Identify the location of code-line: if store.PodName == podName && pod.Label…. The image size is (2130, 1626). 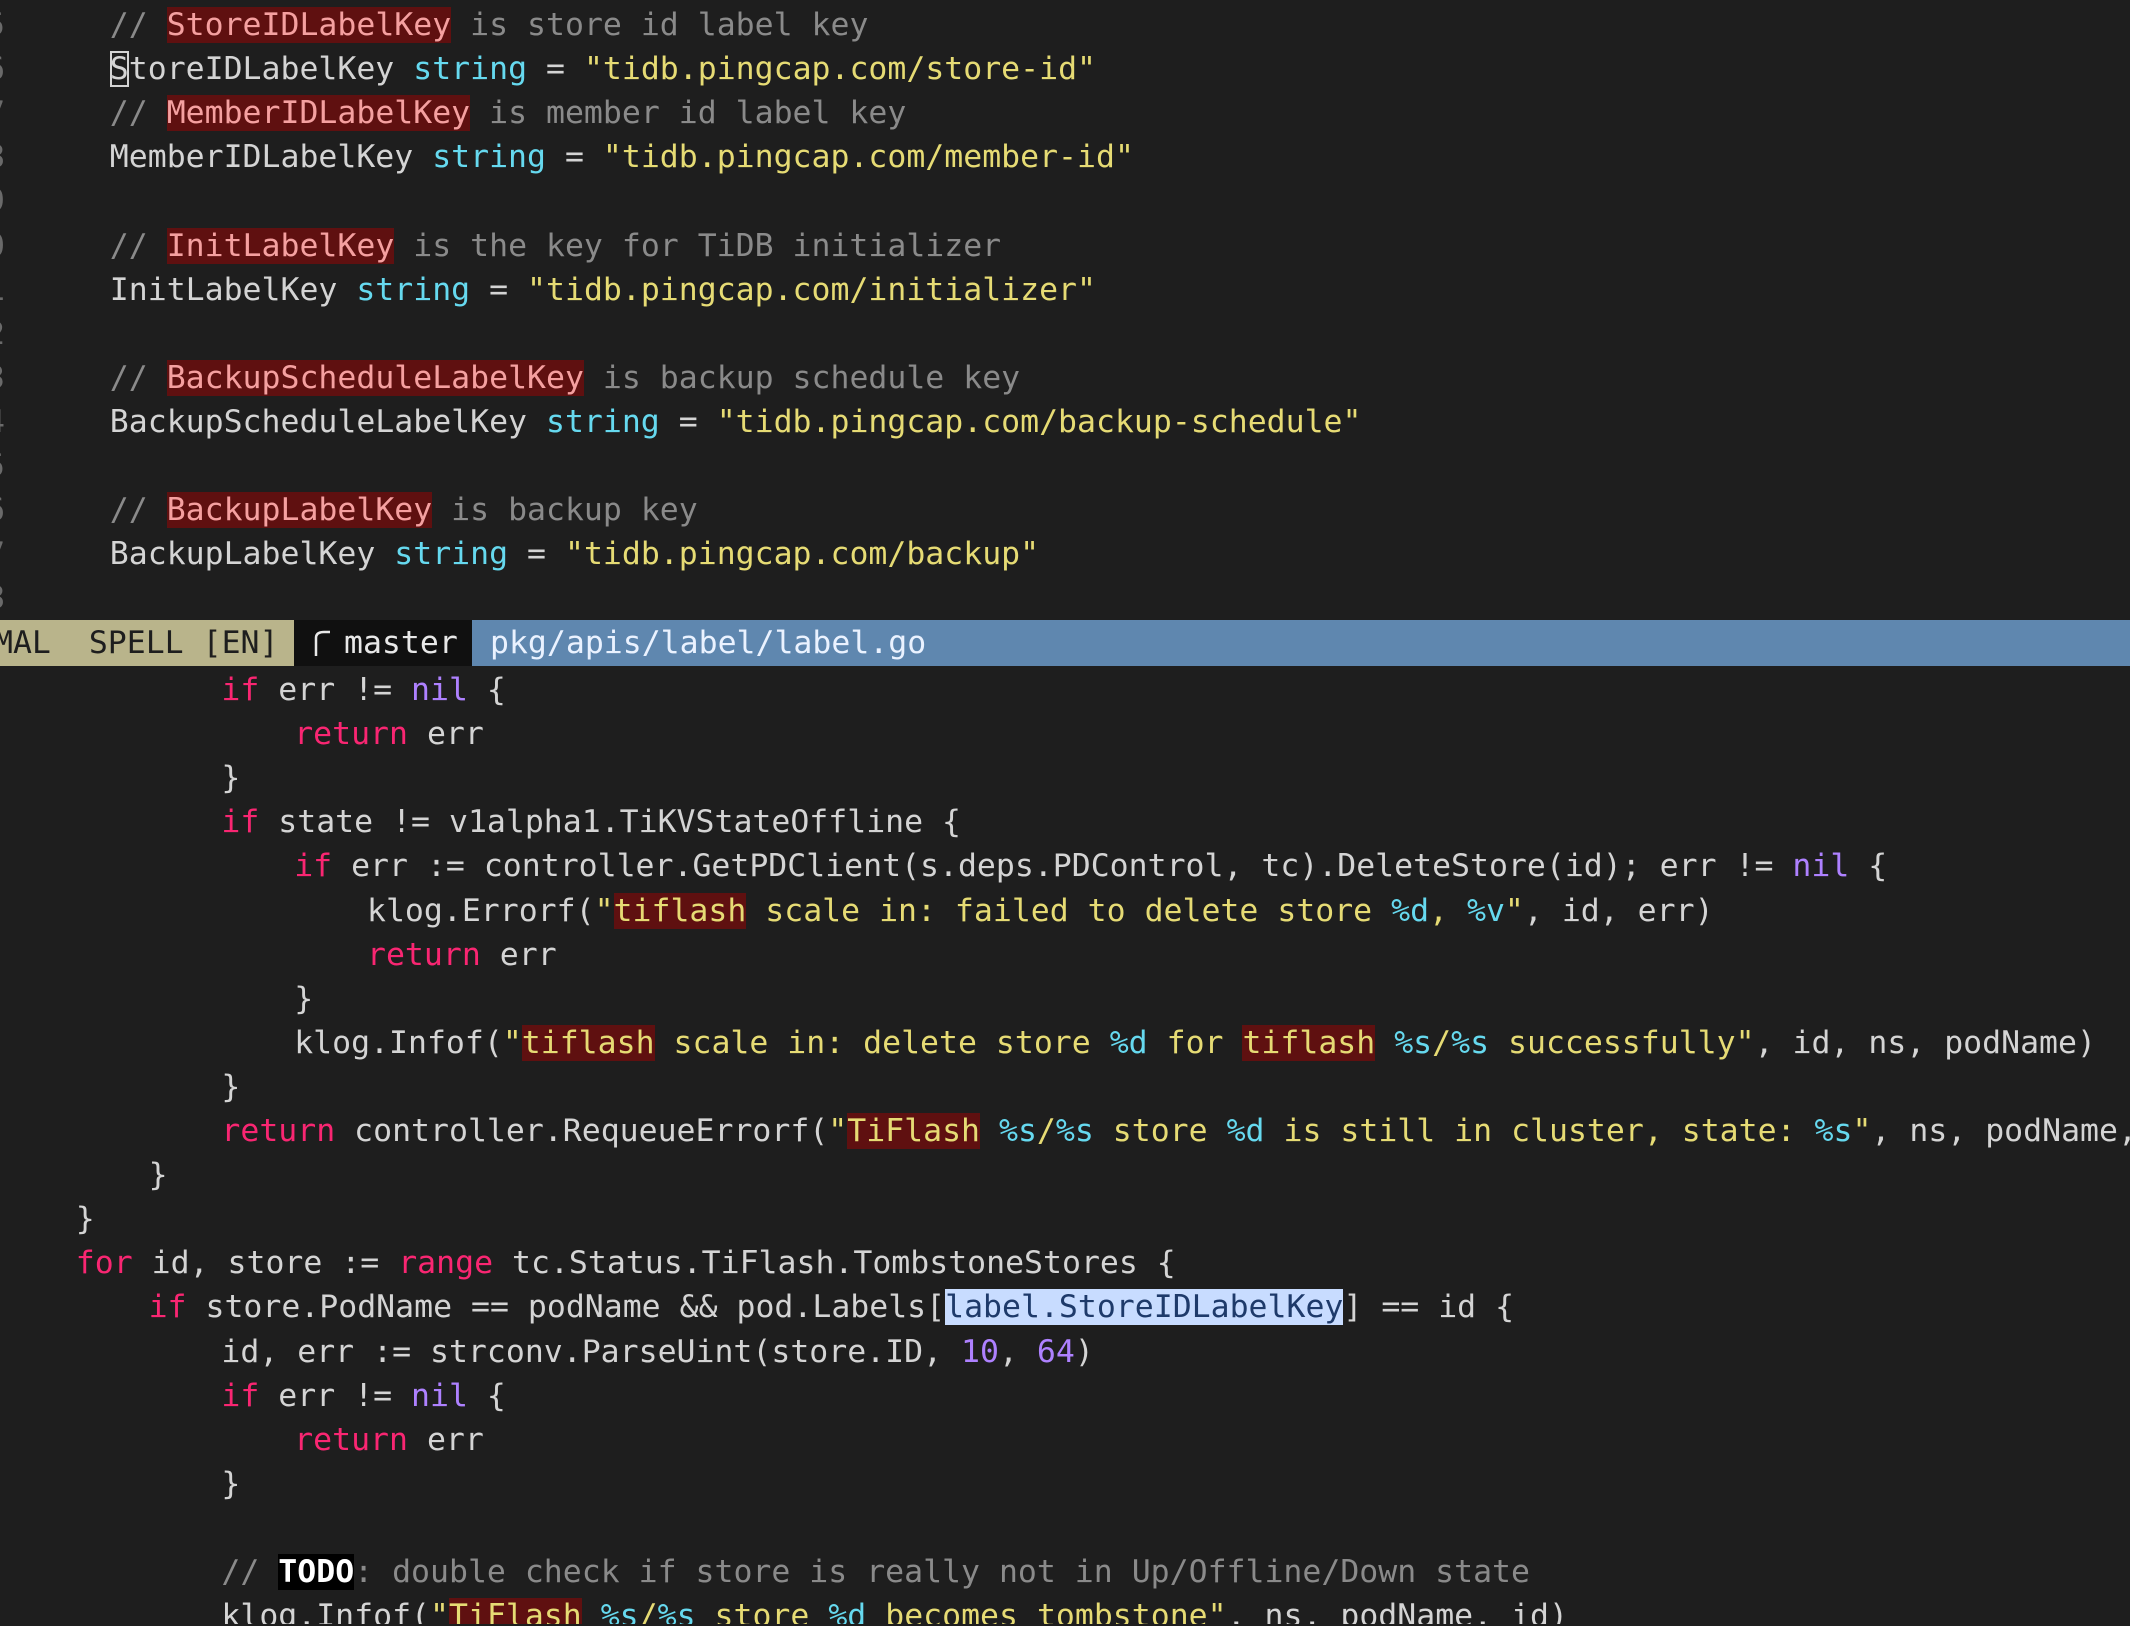
(1065, 1307).